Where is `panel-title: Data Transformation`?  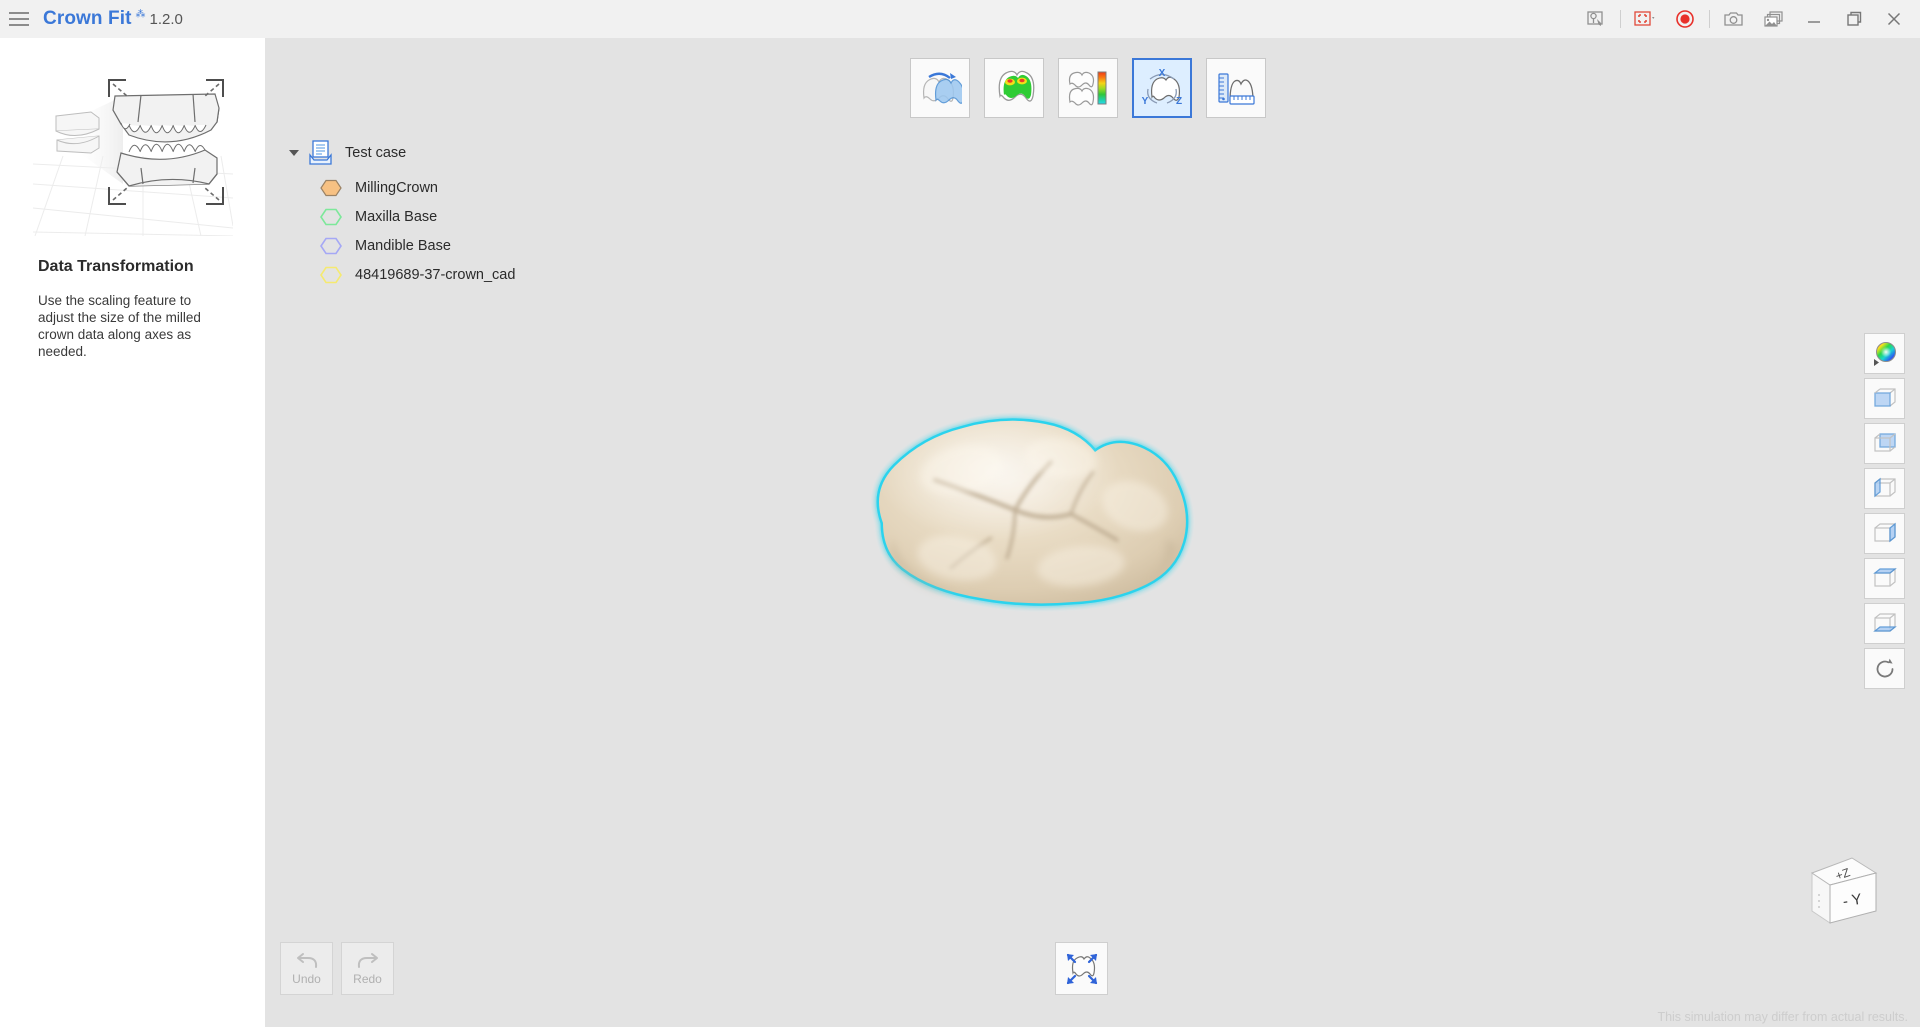
panel-title: Data Transformation is located at coordinates (116, 266).